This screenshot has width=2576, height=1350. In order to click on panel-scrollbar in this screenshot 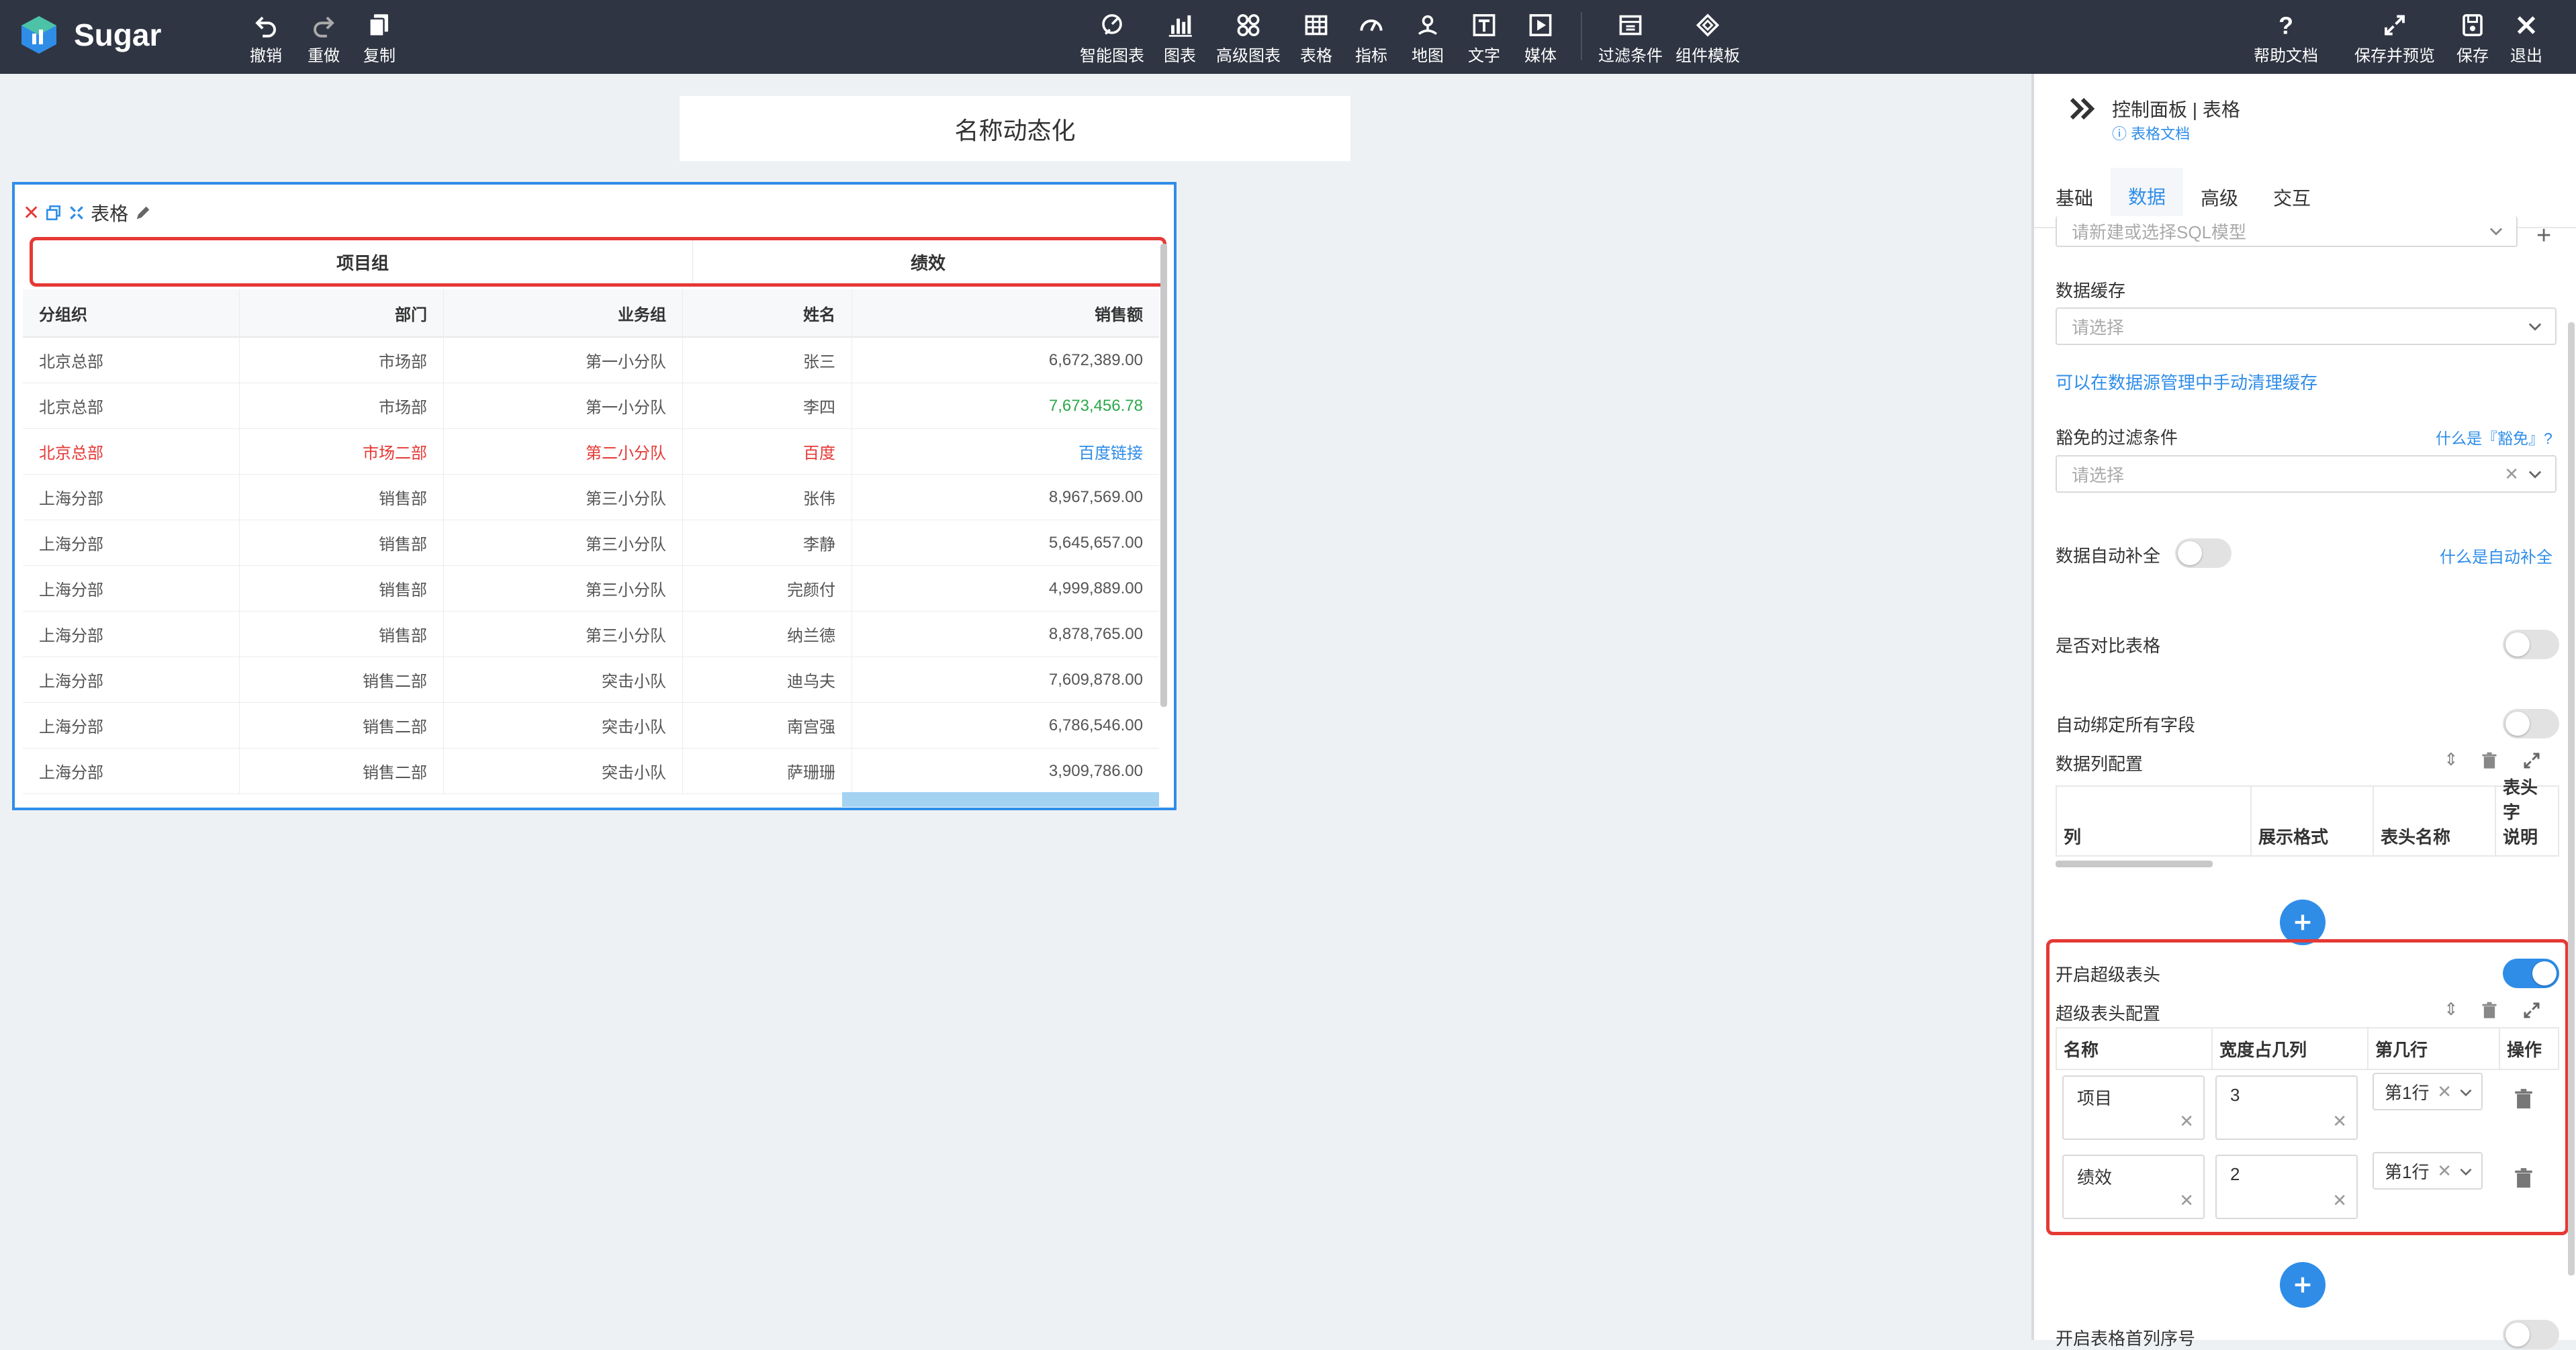, I will do `click(2571, 798)`.